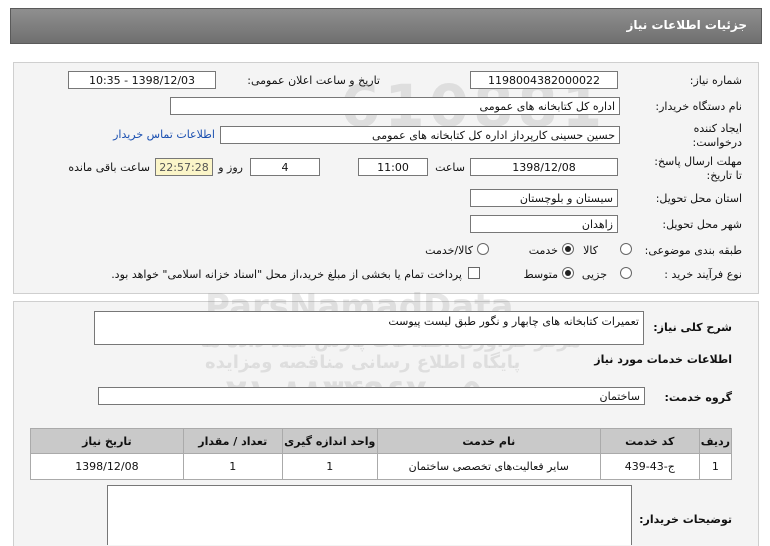 The width and height of the screenshot is (770, 546). What do you see at coordinates (232, 466) in the screenshot?
I see `cell-quantity: 1` at bounding box center [232, 466].